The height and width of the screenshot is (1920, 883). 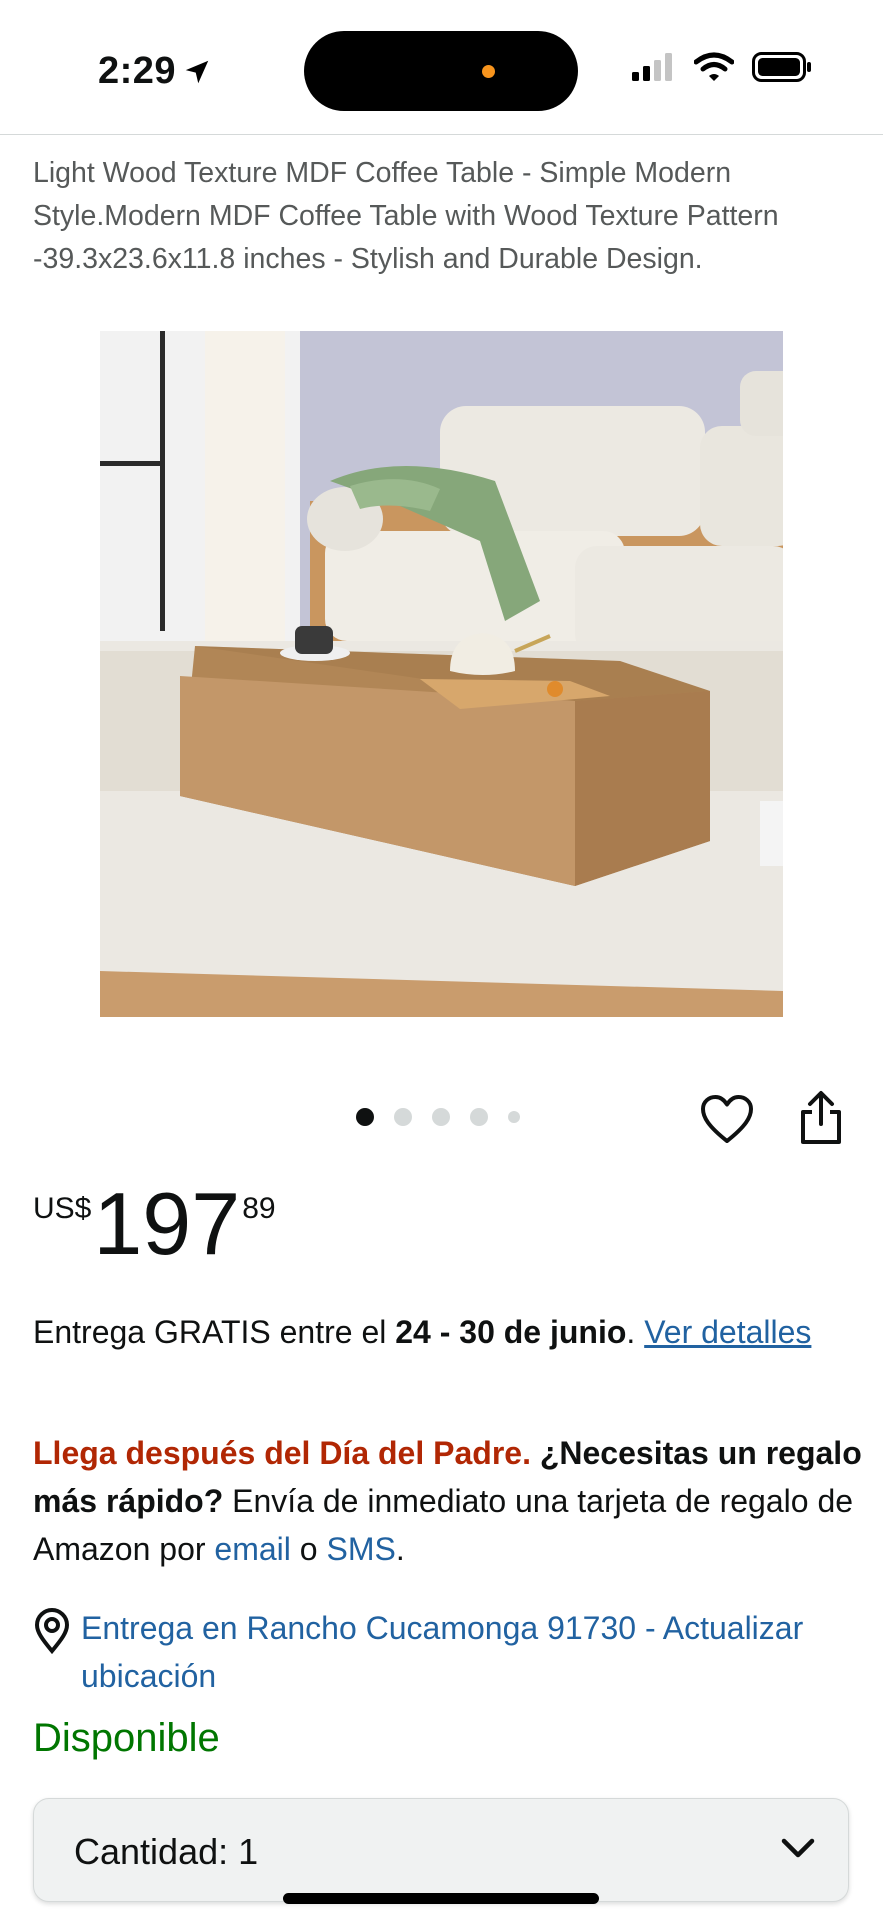 What do you see at coordinates (511, 1332) in the screenshot?
I see `delivery-dates: 24 - 30 de junio` at bounding box center [511, 1332].